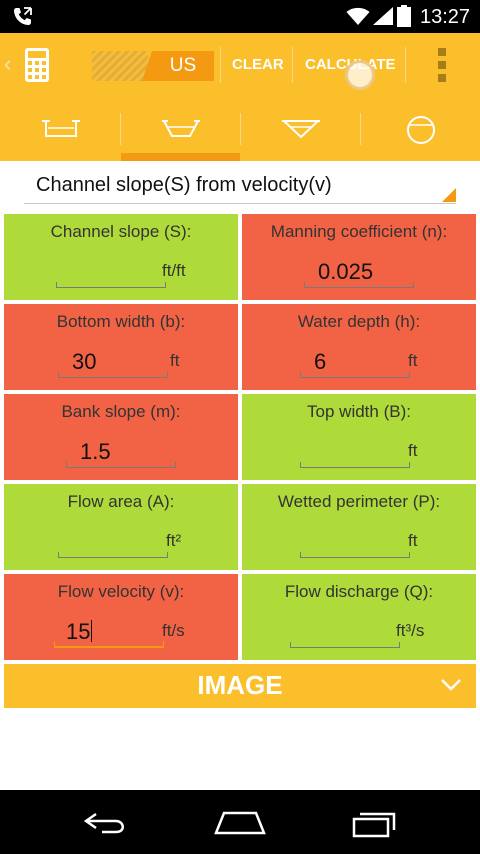 Image resolution: width=480 pixels, height=854 pixels. Describe the element at coordinates (404, 16) in the screenshot. I see `battery-icon` at that location.